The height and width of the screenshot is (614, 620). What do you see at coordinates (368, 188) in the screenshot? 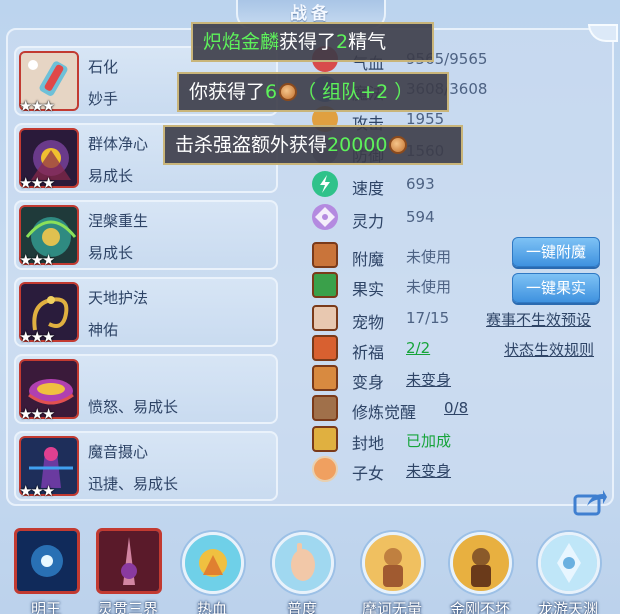
I see `stat-label: 速度` at bounding box center [368, 188].